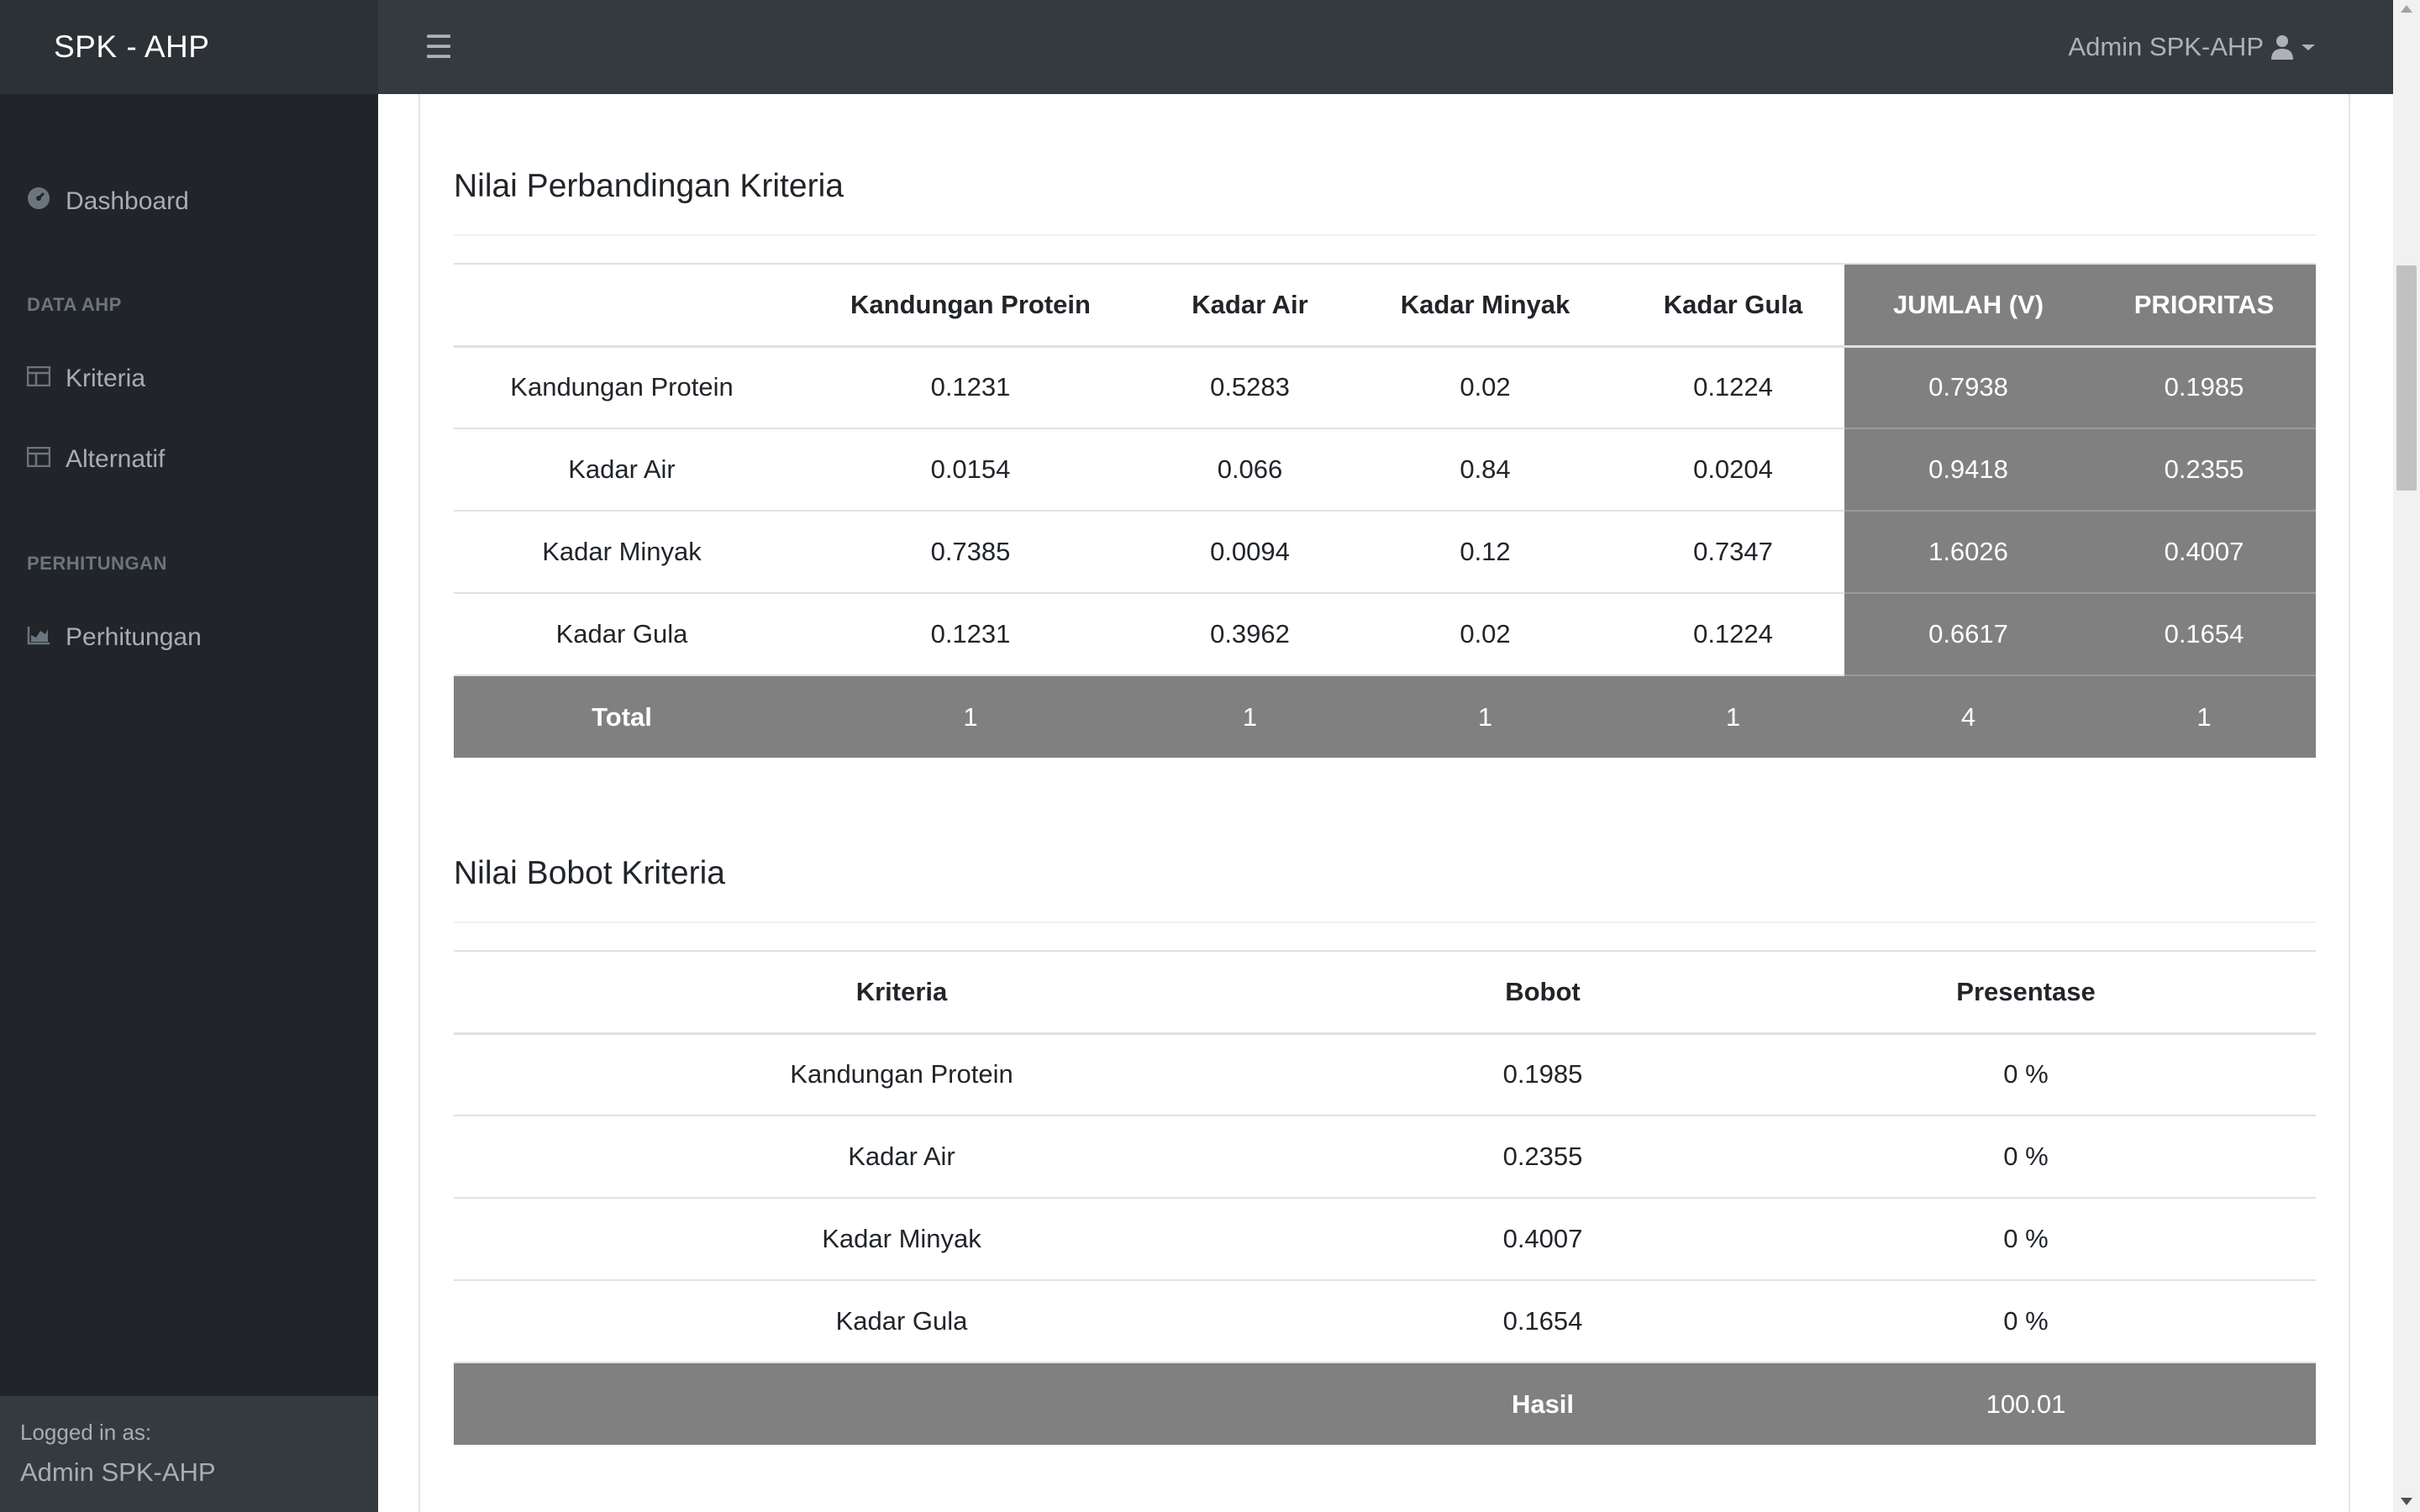 The image size is (2420, 1512). What do you see at coordinates (1968, 716) in the screenshot?
I see `total-cell: 4` at bounding box center [1968, 716].